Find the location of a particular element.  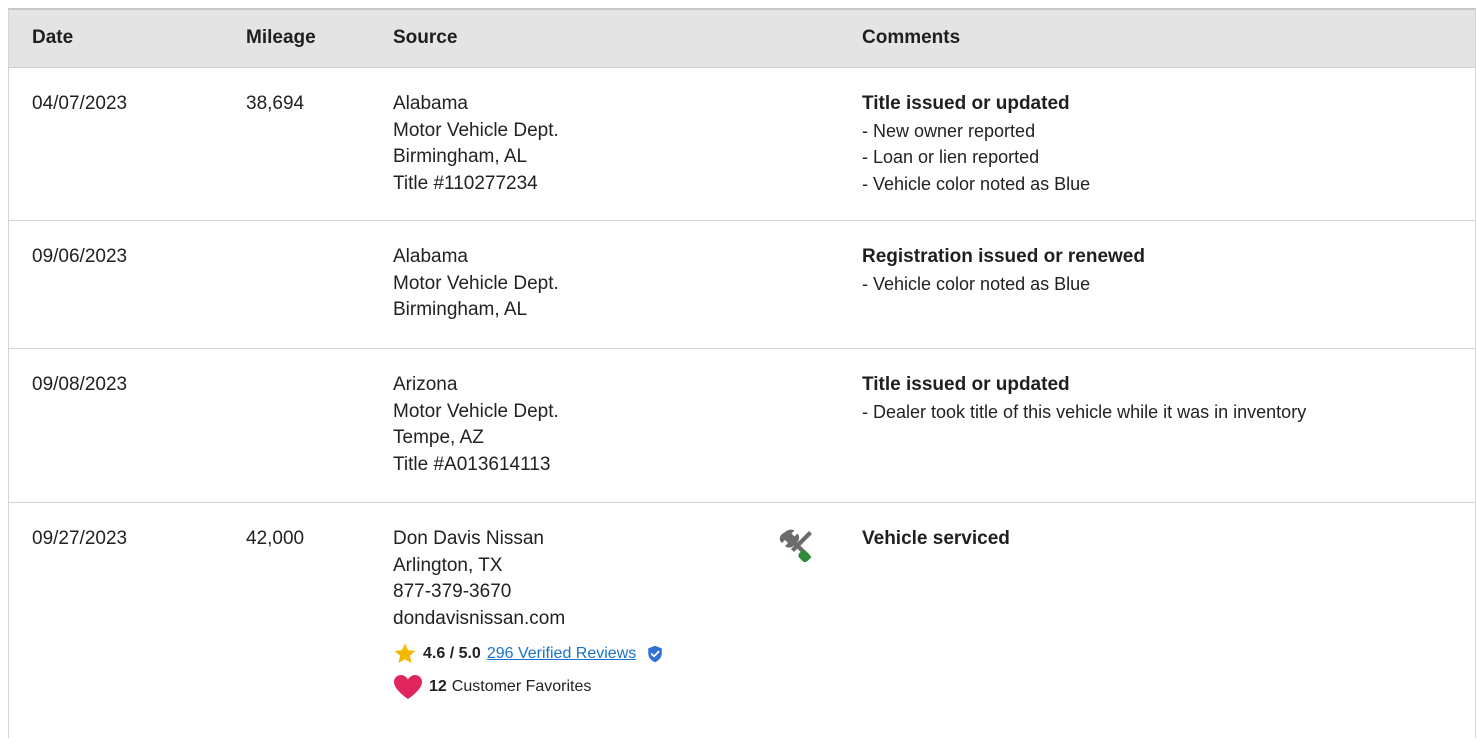

verified-reviews-link: 296 Verified Reviews is located at coordinates (561, 654).